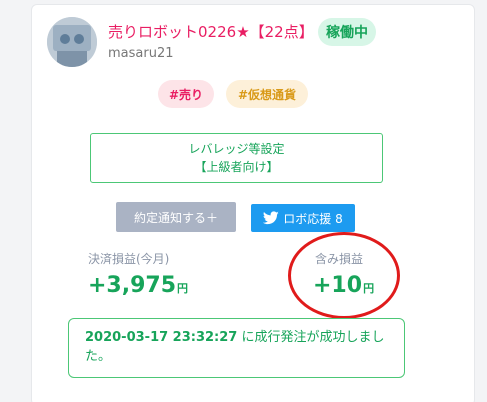 Image resolution: width=487 pixels, height=402 pixels. I want to click on bot-points: 【22点】, so click(281, 32).